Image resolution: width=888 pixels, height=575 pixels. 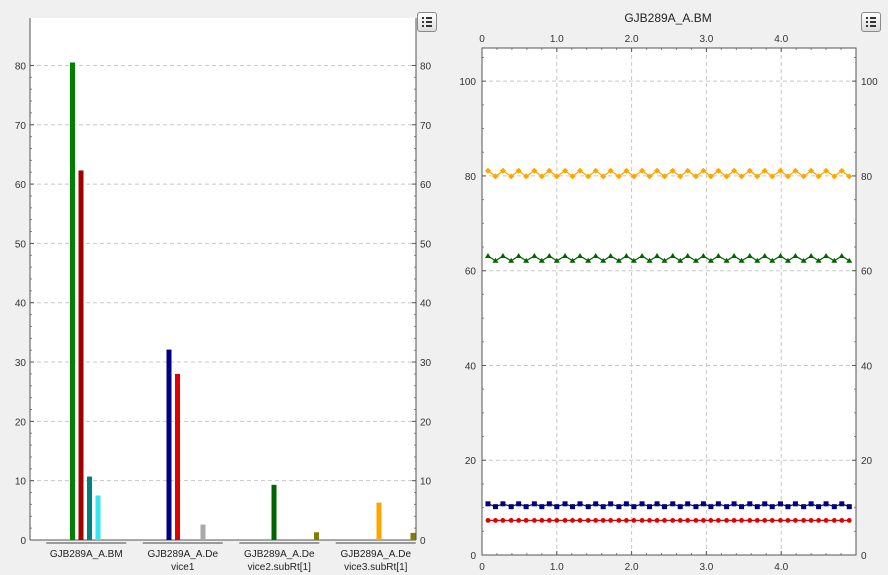 I want to click on right-xtick-label: 4.0, so click(x=781, y=567).